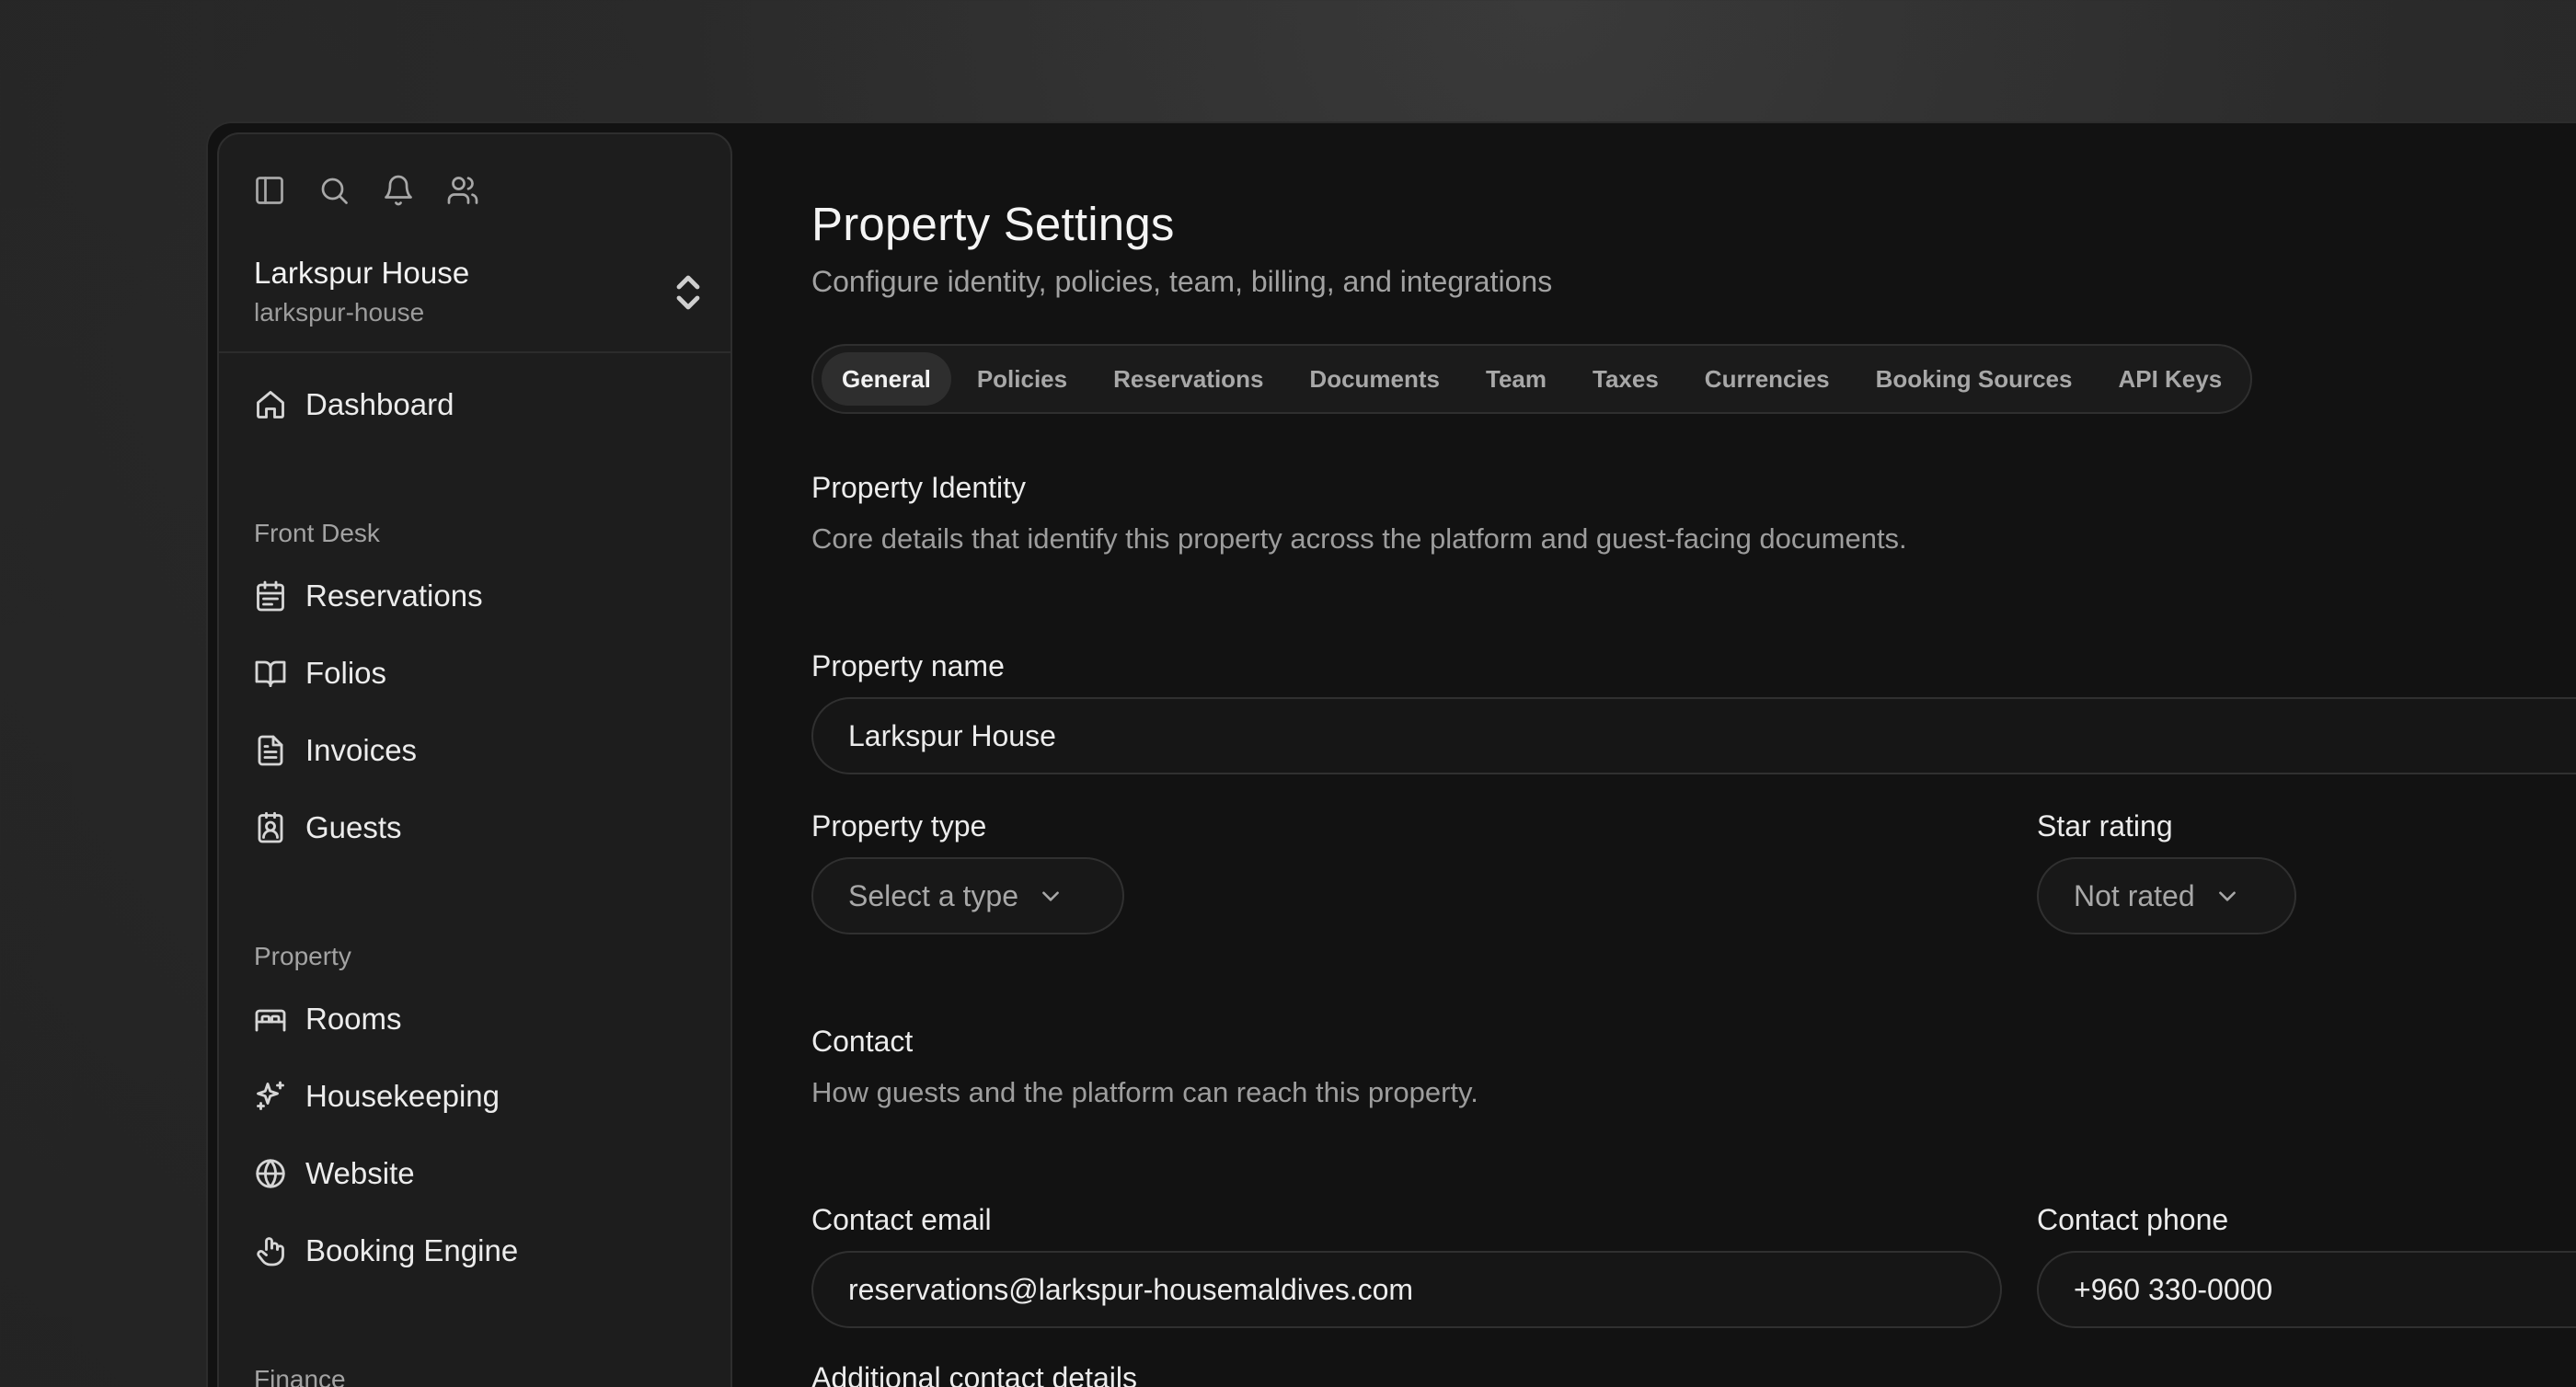 The height and width of the screenshot is (1387, 2576). I want to click on tab-api-keys: API Keys, so click(2170, 379).